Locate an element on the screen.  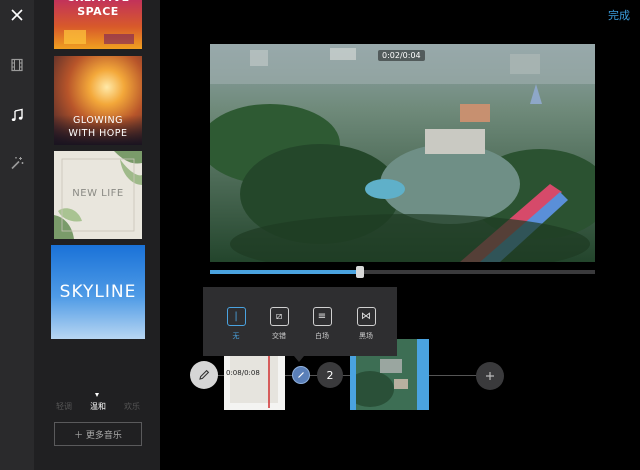
transition-button is located at coordinates (301, 375).